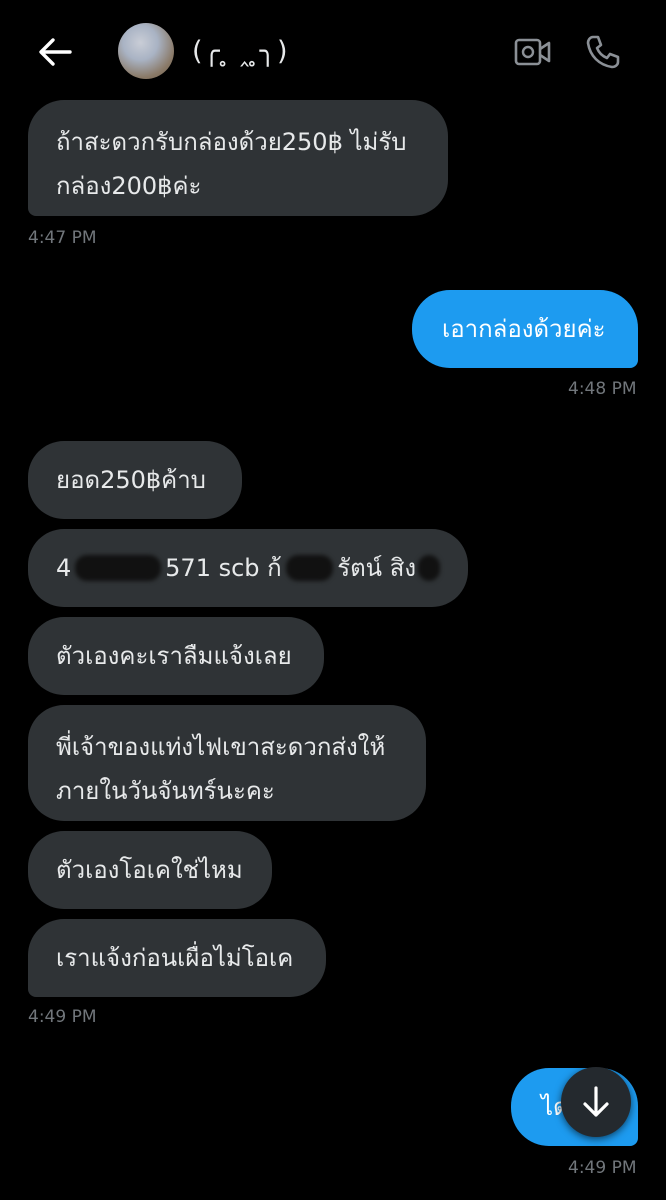 The width and height of the screenshot is (666, 1200). What do you see at coordinates (129, 186) in the screenshot?
I see `message-line: กล่อง200฿ค่ะ` at bounding box center [129, 186].